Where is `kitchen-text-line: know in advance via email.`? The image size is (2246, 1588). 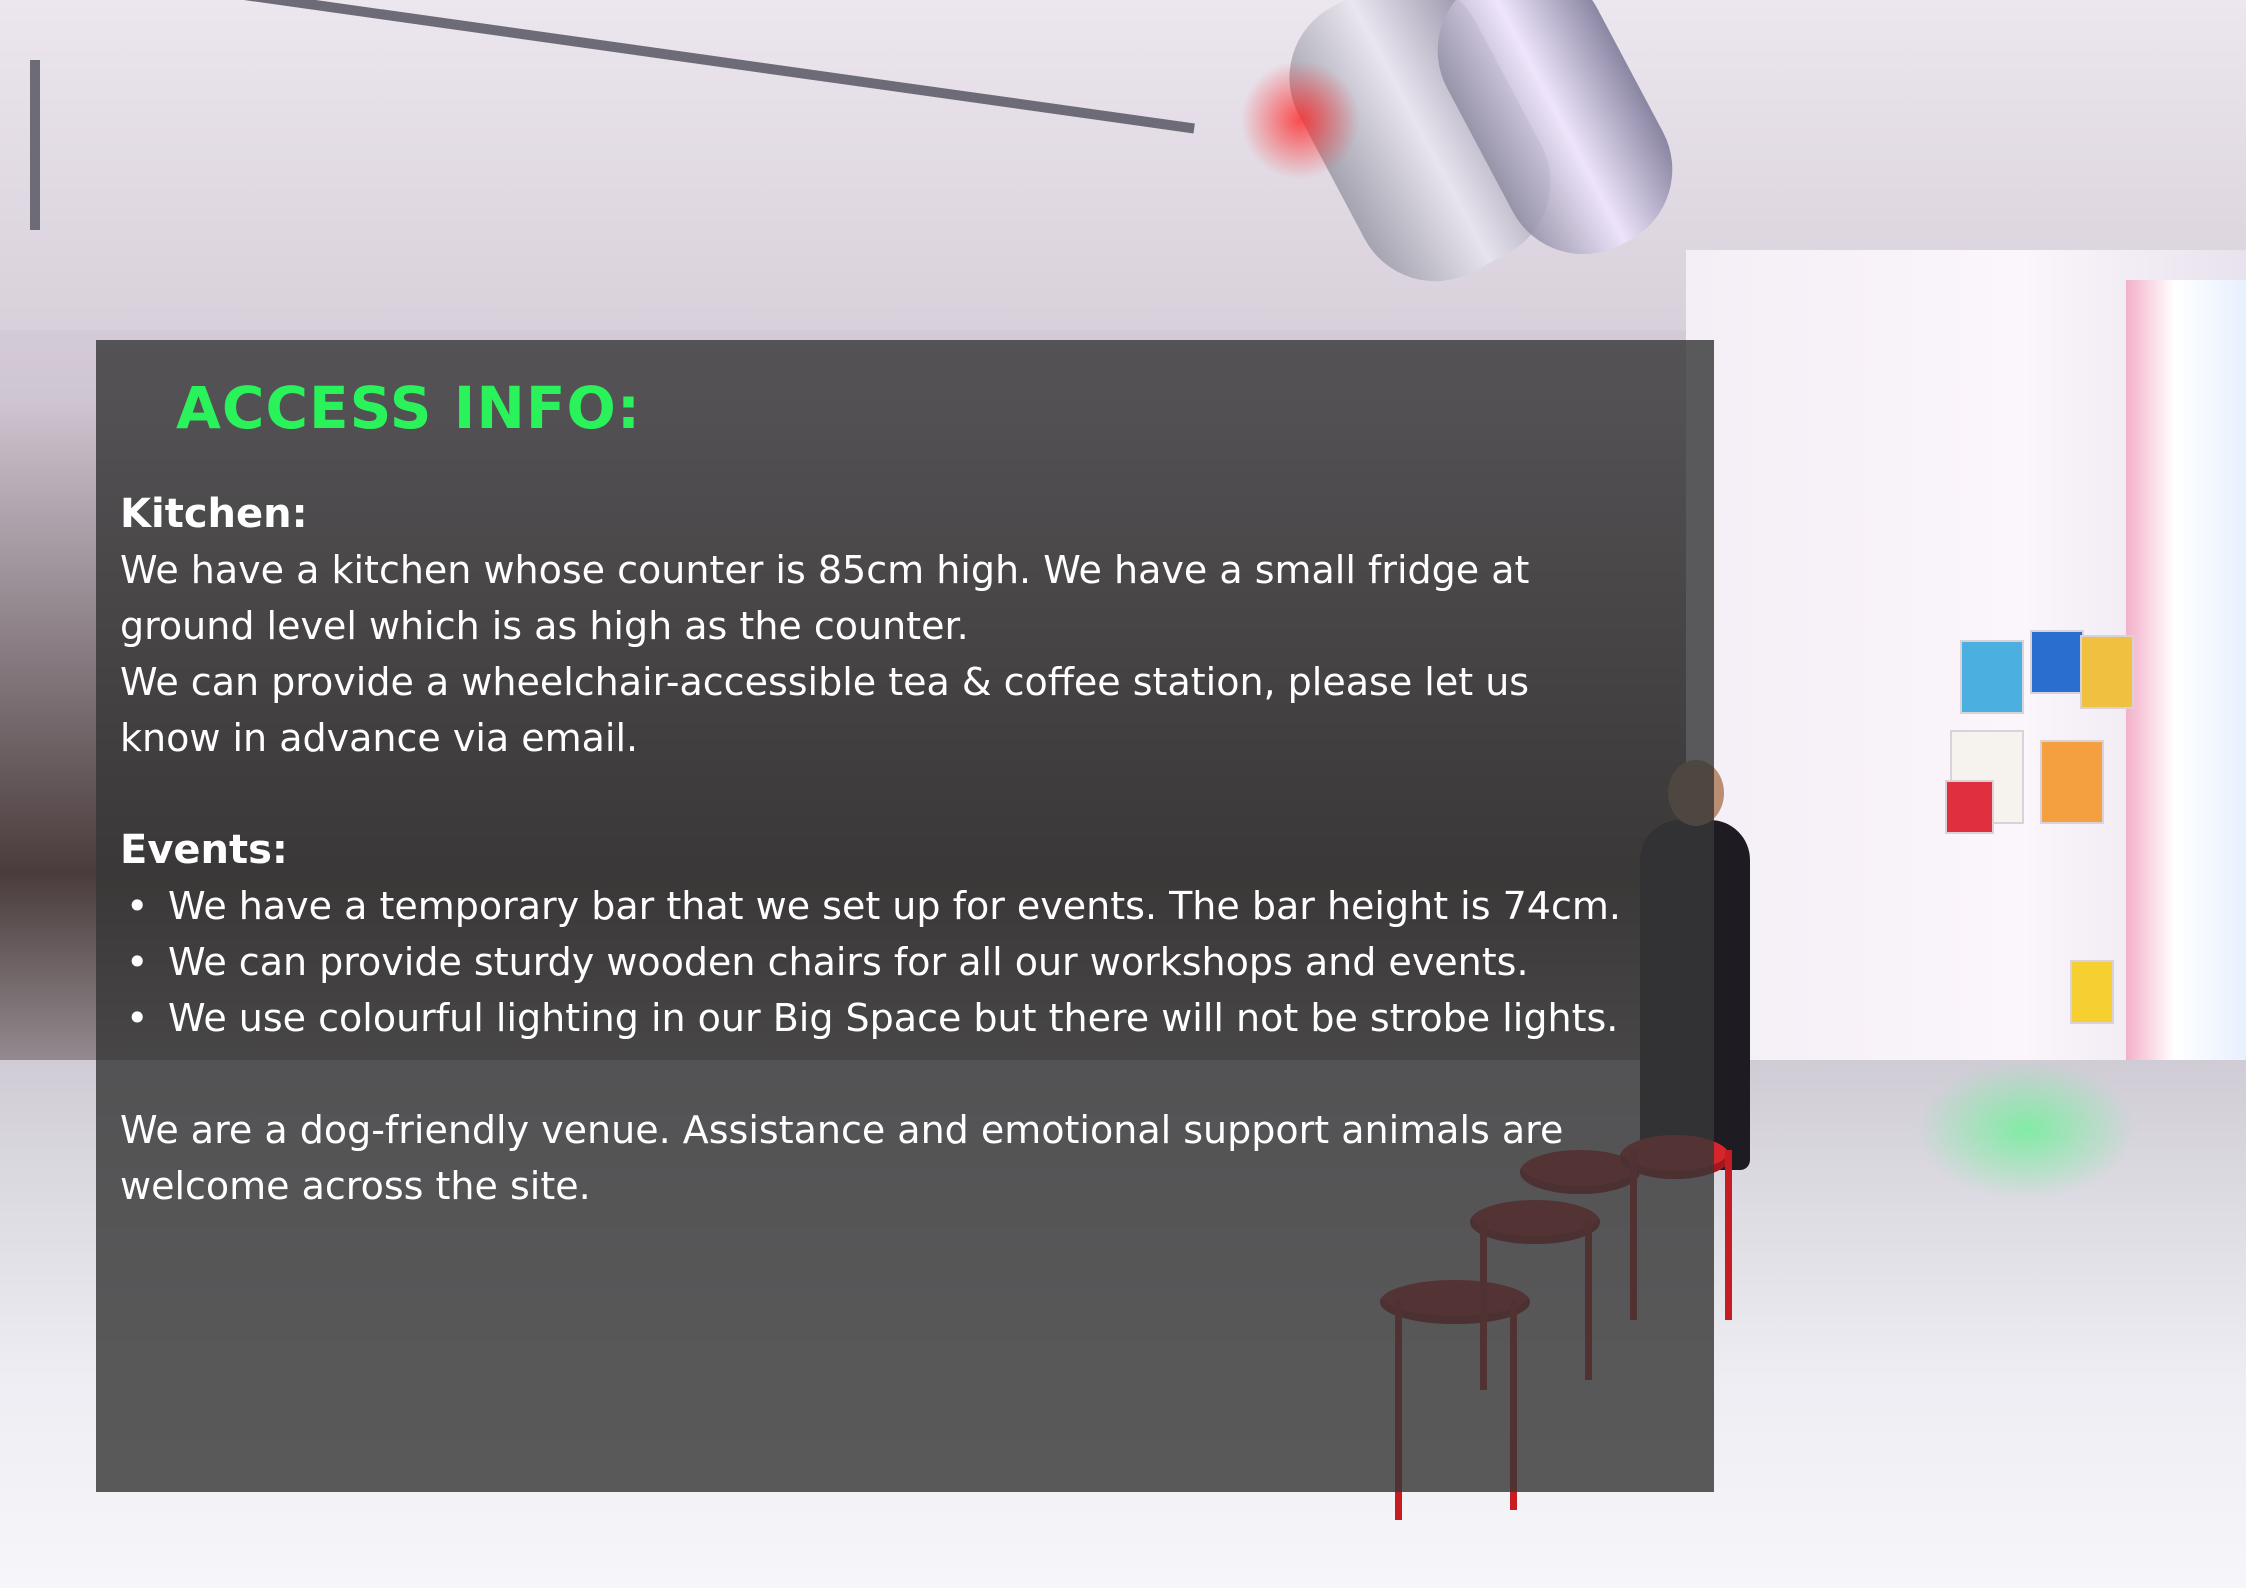 kitchen-text-line: know in advance via email. is located at coordinates (379, 738).